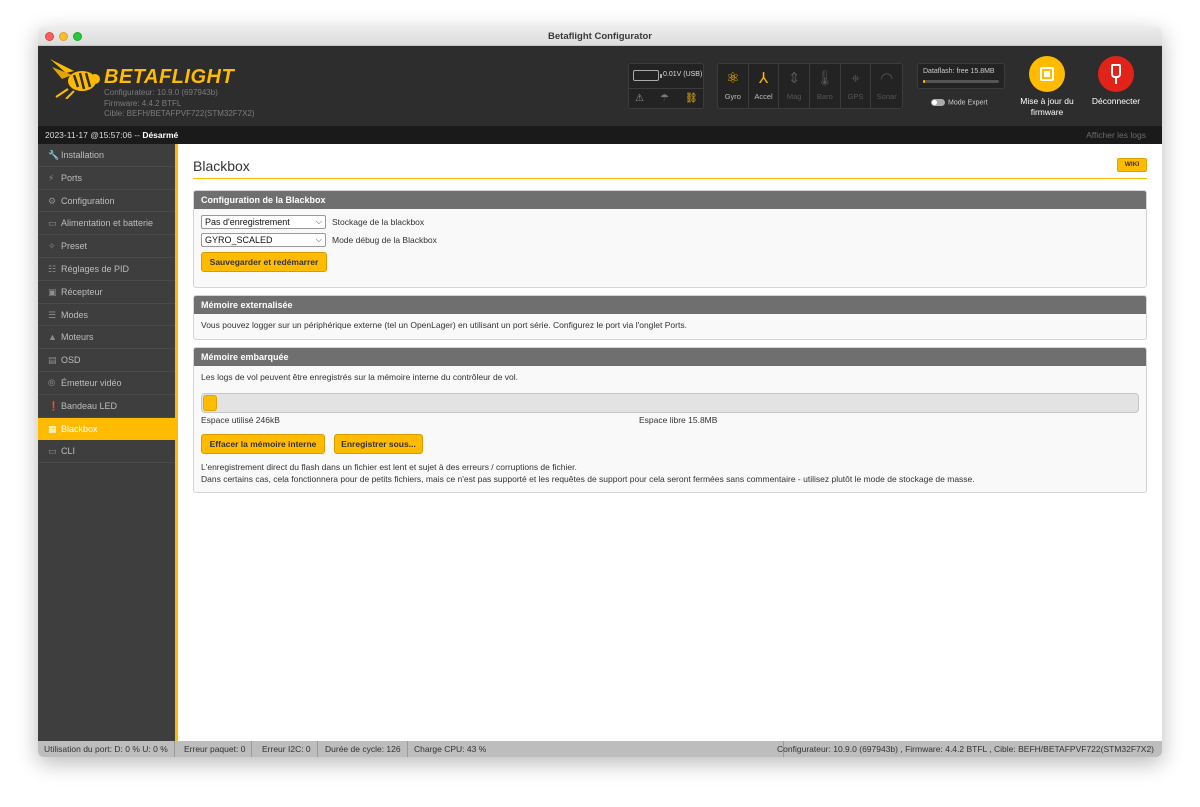 The height and width of the screenshot is (807, 1200). Describe the element at coordinates (924, 81) in the screenshot. I see `dataflash-bar-fill` at that location.